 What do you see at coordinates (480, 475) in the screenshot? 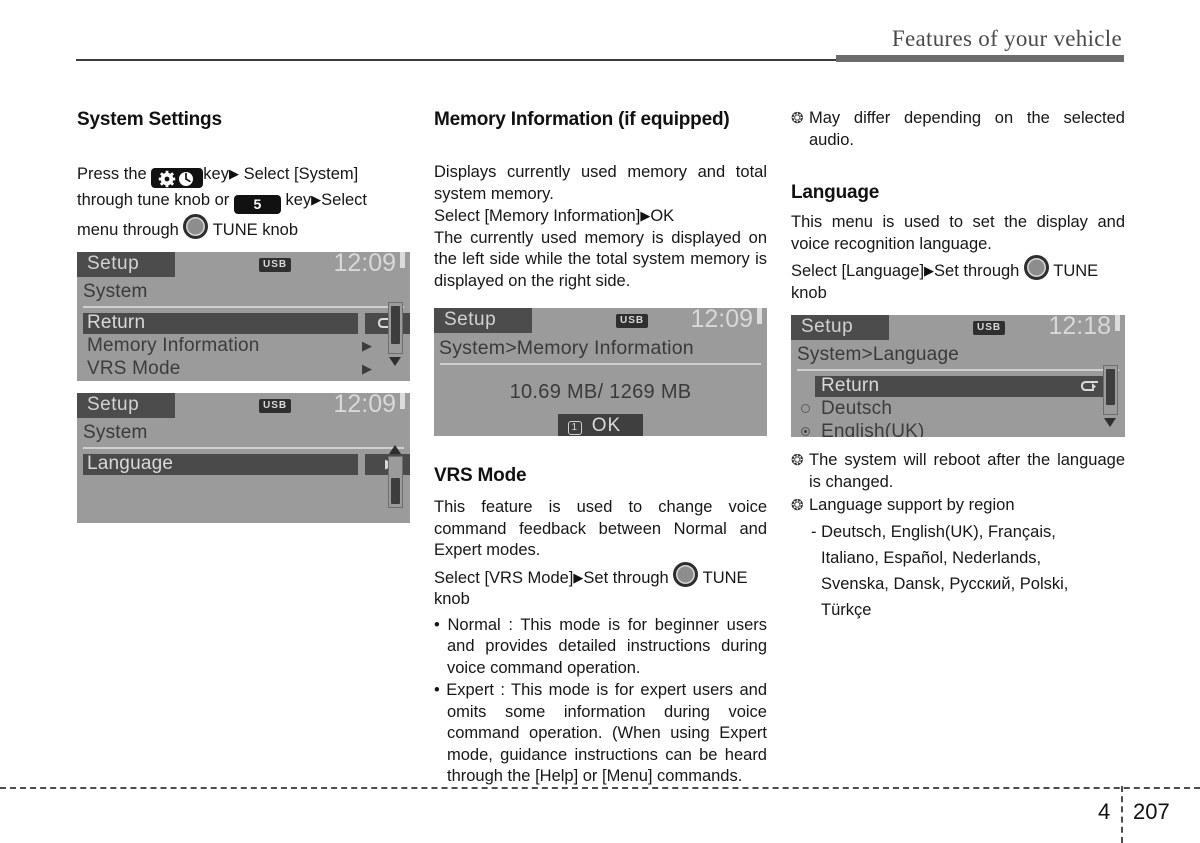
I see `section-heading-vrs-mode: VRS Mode` at bounding box center [480, 475].